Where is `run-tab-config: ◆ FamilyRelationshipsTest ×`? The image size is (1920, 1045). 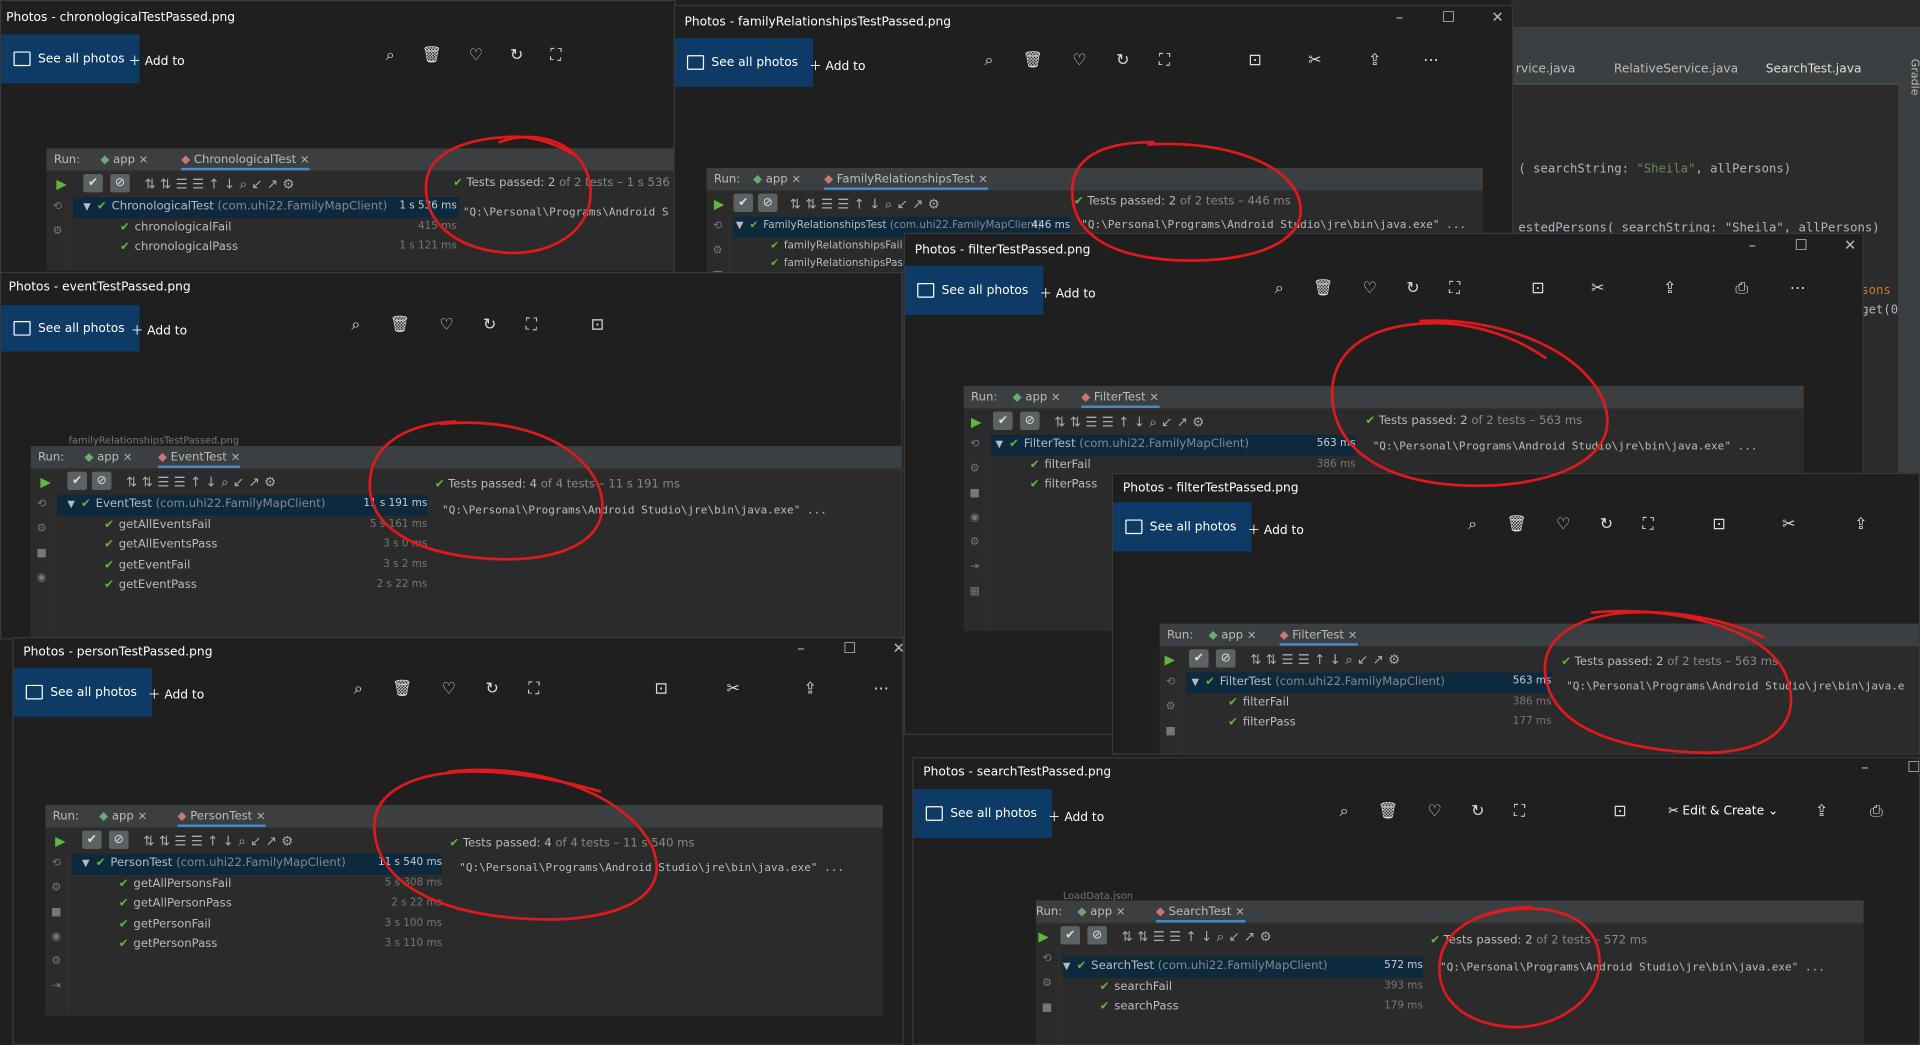 run-tab-config: ◆ FamilyRelationshipsTest × is located at coordinates (906, 181).